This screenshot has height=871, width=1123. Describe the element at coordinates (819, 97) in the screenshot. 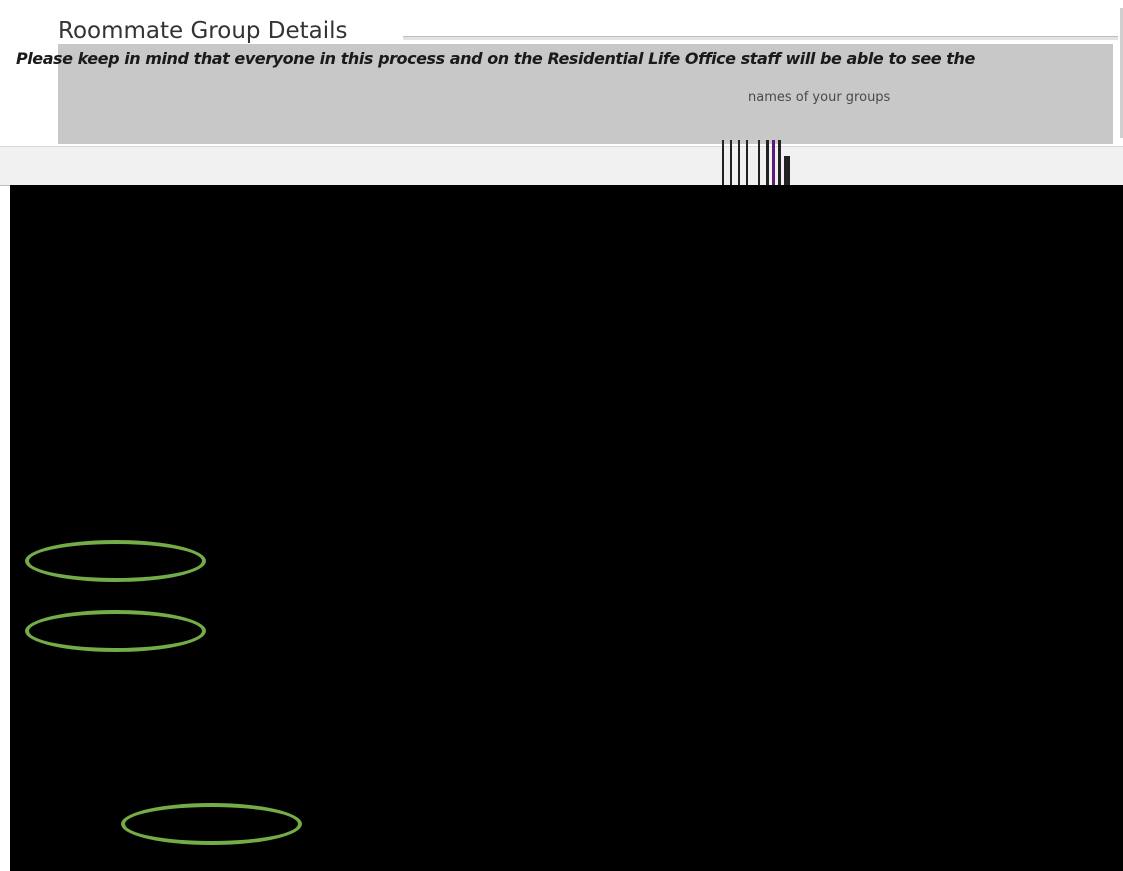

I see `notice-text-fragment: names of your groups` at that location.